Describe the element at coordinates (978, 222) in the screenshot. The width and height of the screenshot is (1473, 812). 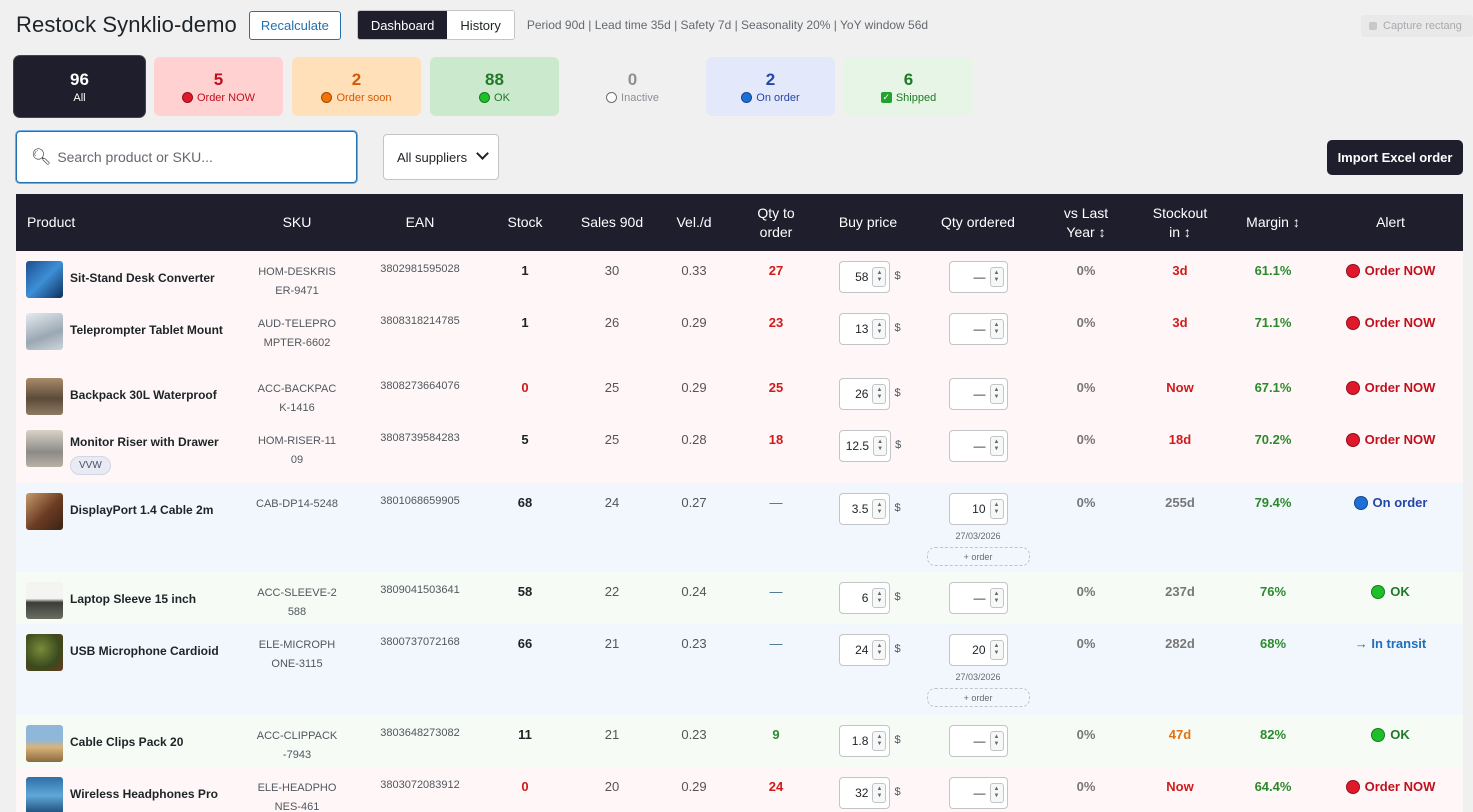
I see `col-qty-ordered: Qty ordered` at that location.